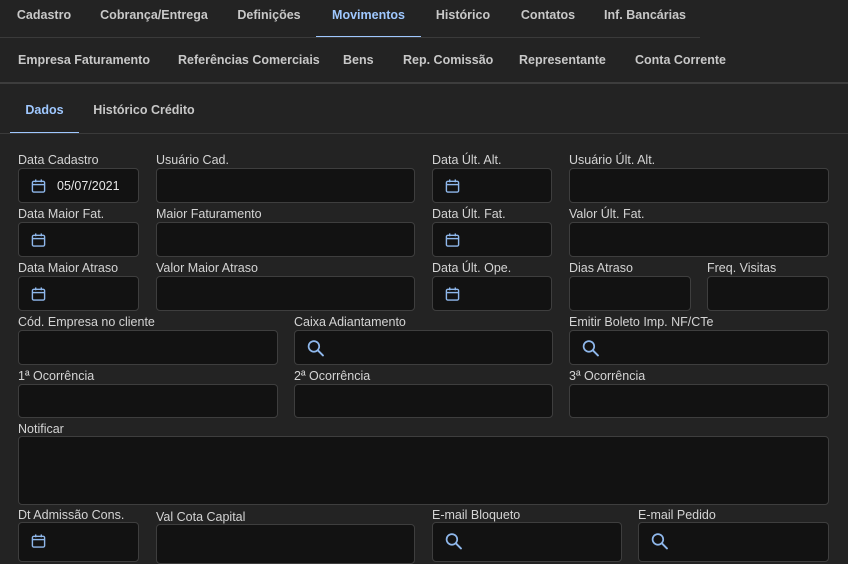 The image size is (848, 564). I want to click on notificar-textarea, so click(423, 470).